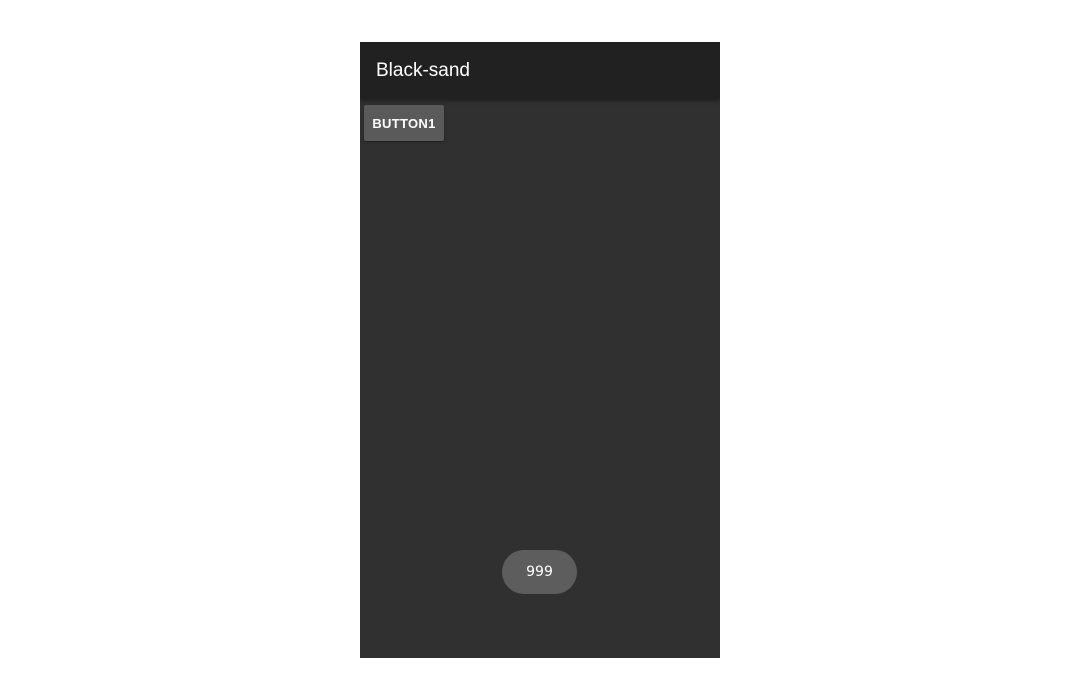 The image size is (1080, 700). Describe the element at coordinates (539, 572) in the screenshot. I see `toast-message: 999` at that location.